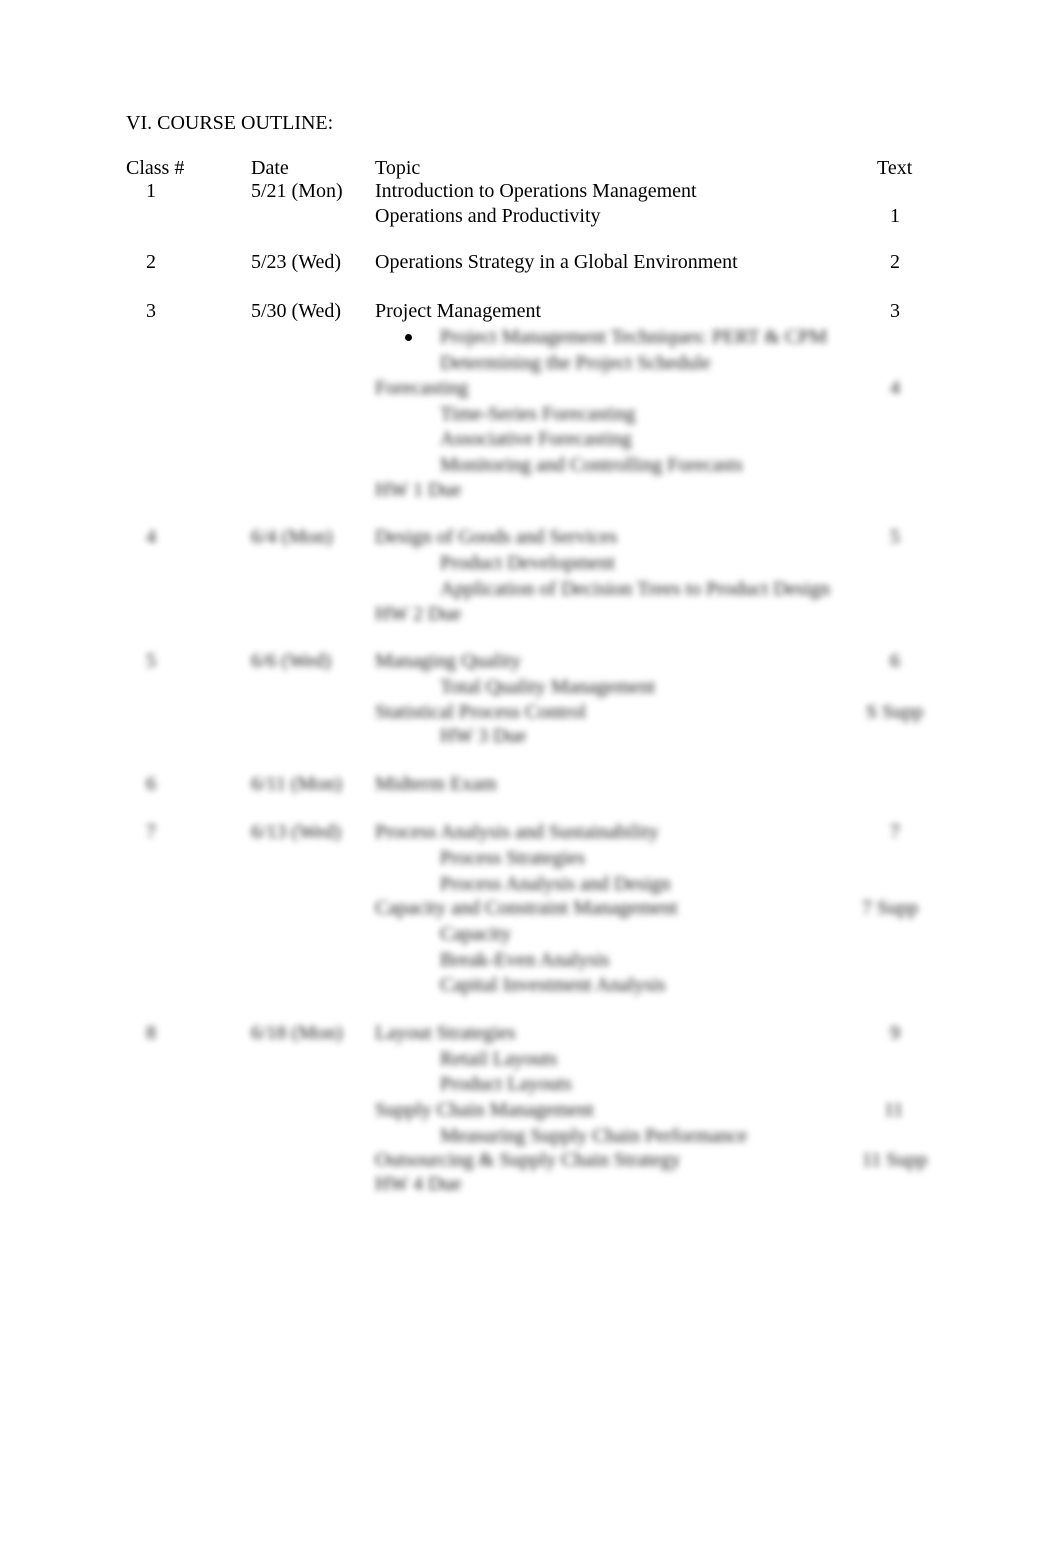  I want to click on class-topic: Introduction to Operations Management, so click(536, 191).